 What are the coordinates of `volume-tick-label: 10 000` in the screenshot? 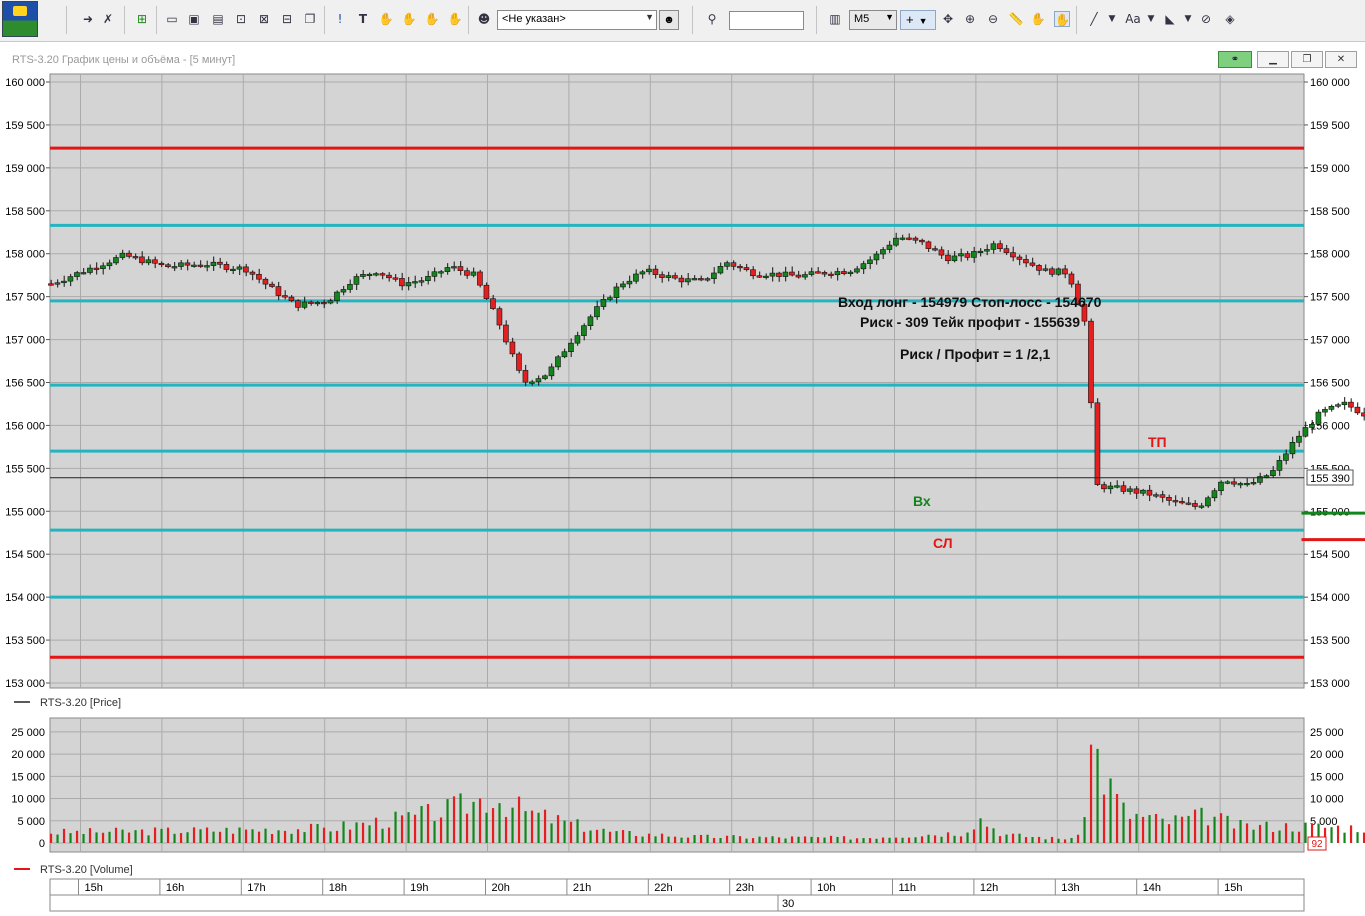 It's located at (1327, 800).